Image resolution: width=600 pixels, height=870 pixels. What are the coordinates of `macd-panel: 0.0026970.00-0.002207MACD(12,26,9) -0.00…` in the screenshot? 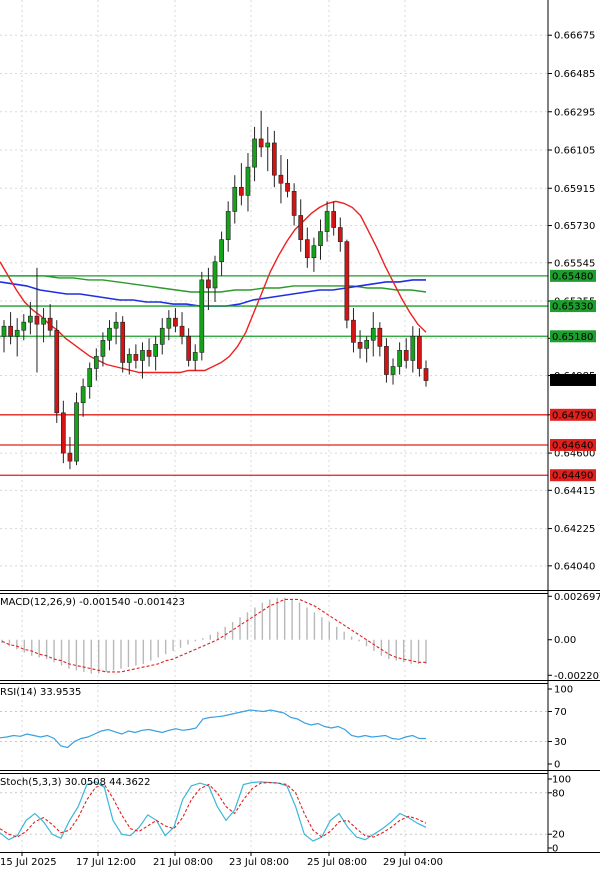 It's located at (300, 637).